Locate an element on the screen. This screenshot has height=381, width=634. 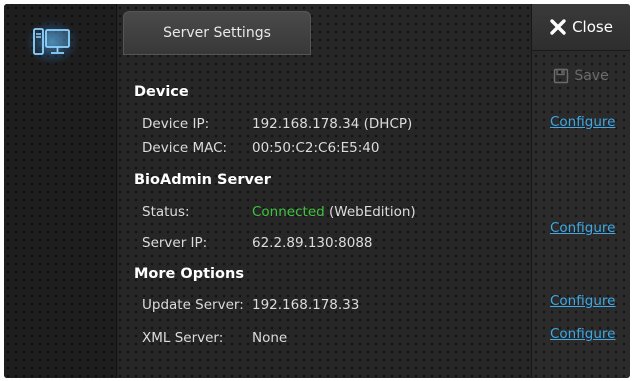
close-button: Close is located at coordinates (581, 27).